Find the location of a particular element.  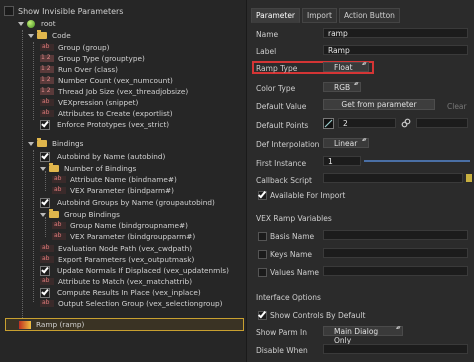

tree-item: Attribute to Match (vex_matchattrib) is located at coordinates (116, 281).